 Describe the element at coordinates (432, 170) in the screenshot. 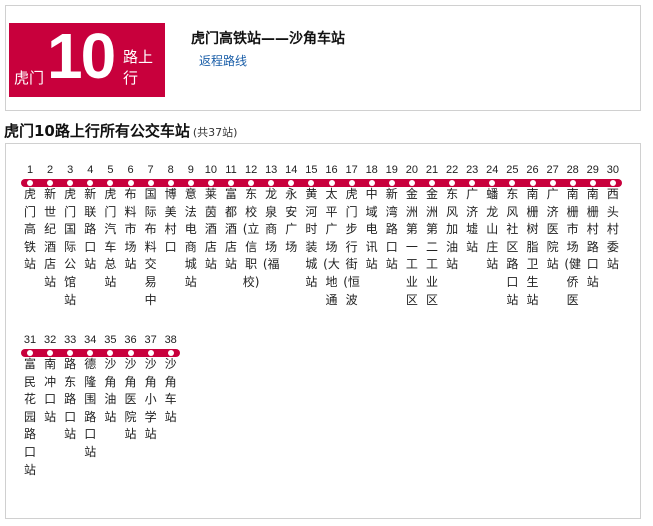

I see `stop-number: 21` at that location.